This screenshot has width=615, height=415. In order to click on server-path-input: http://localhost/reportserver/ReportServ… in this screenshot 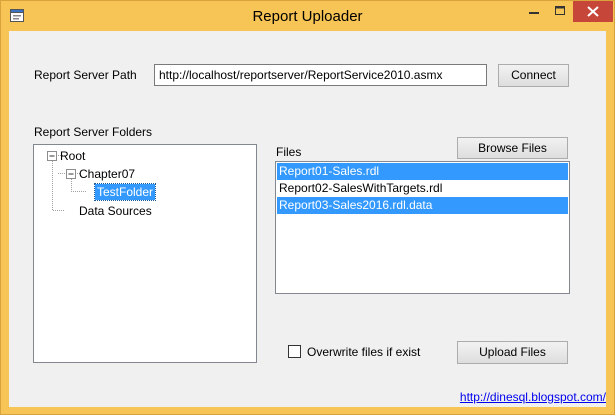, I will do `click(320, 75)`.